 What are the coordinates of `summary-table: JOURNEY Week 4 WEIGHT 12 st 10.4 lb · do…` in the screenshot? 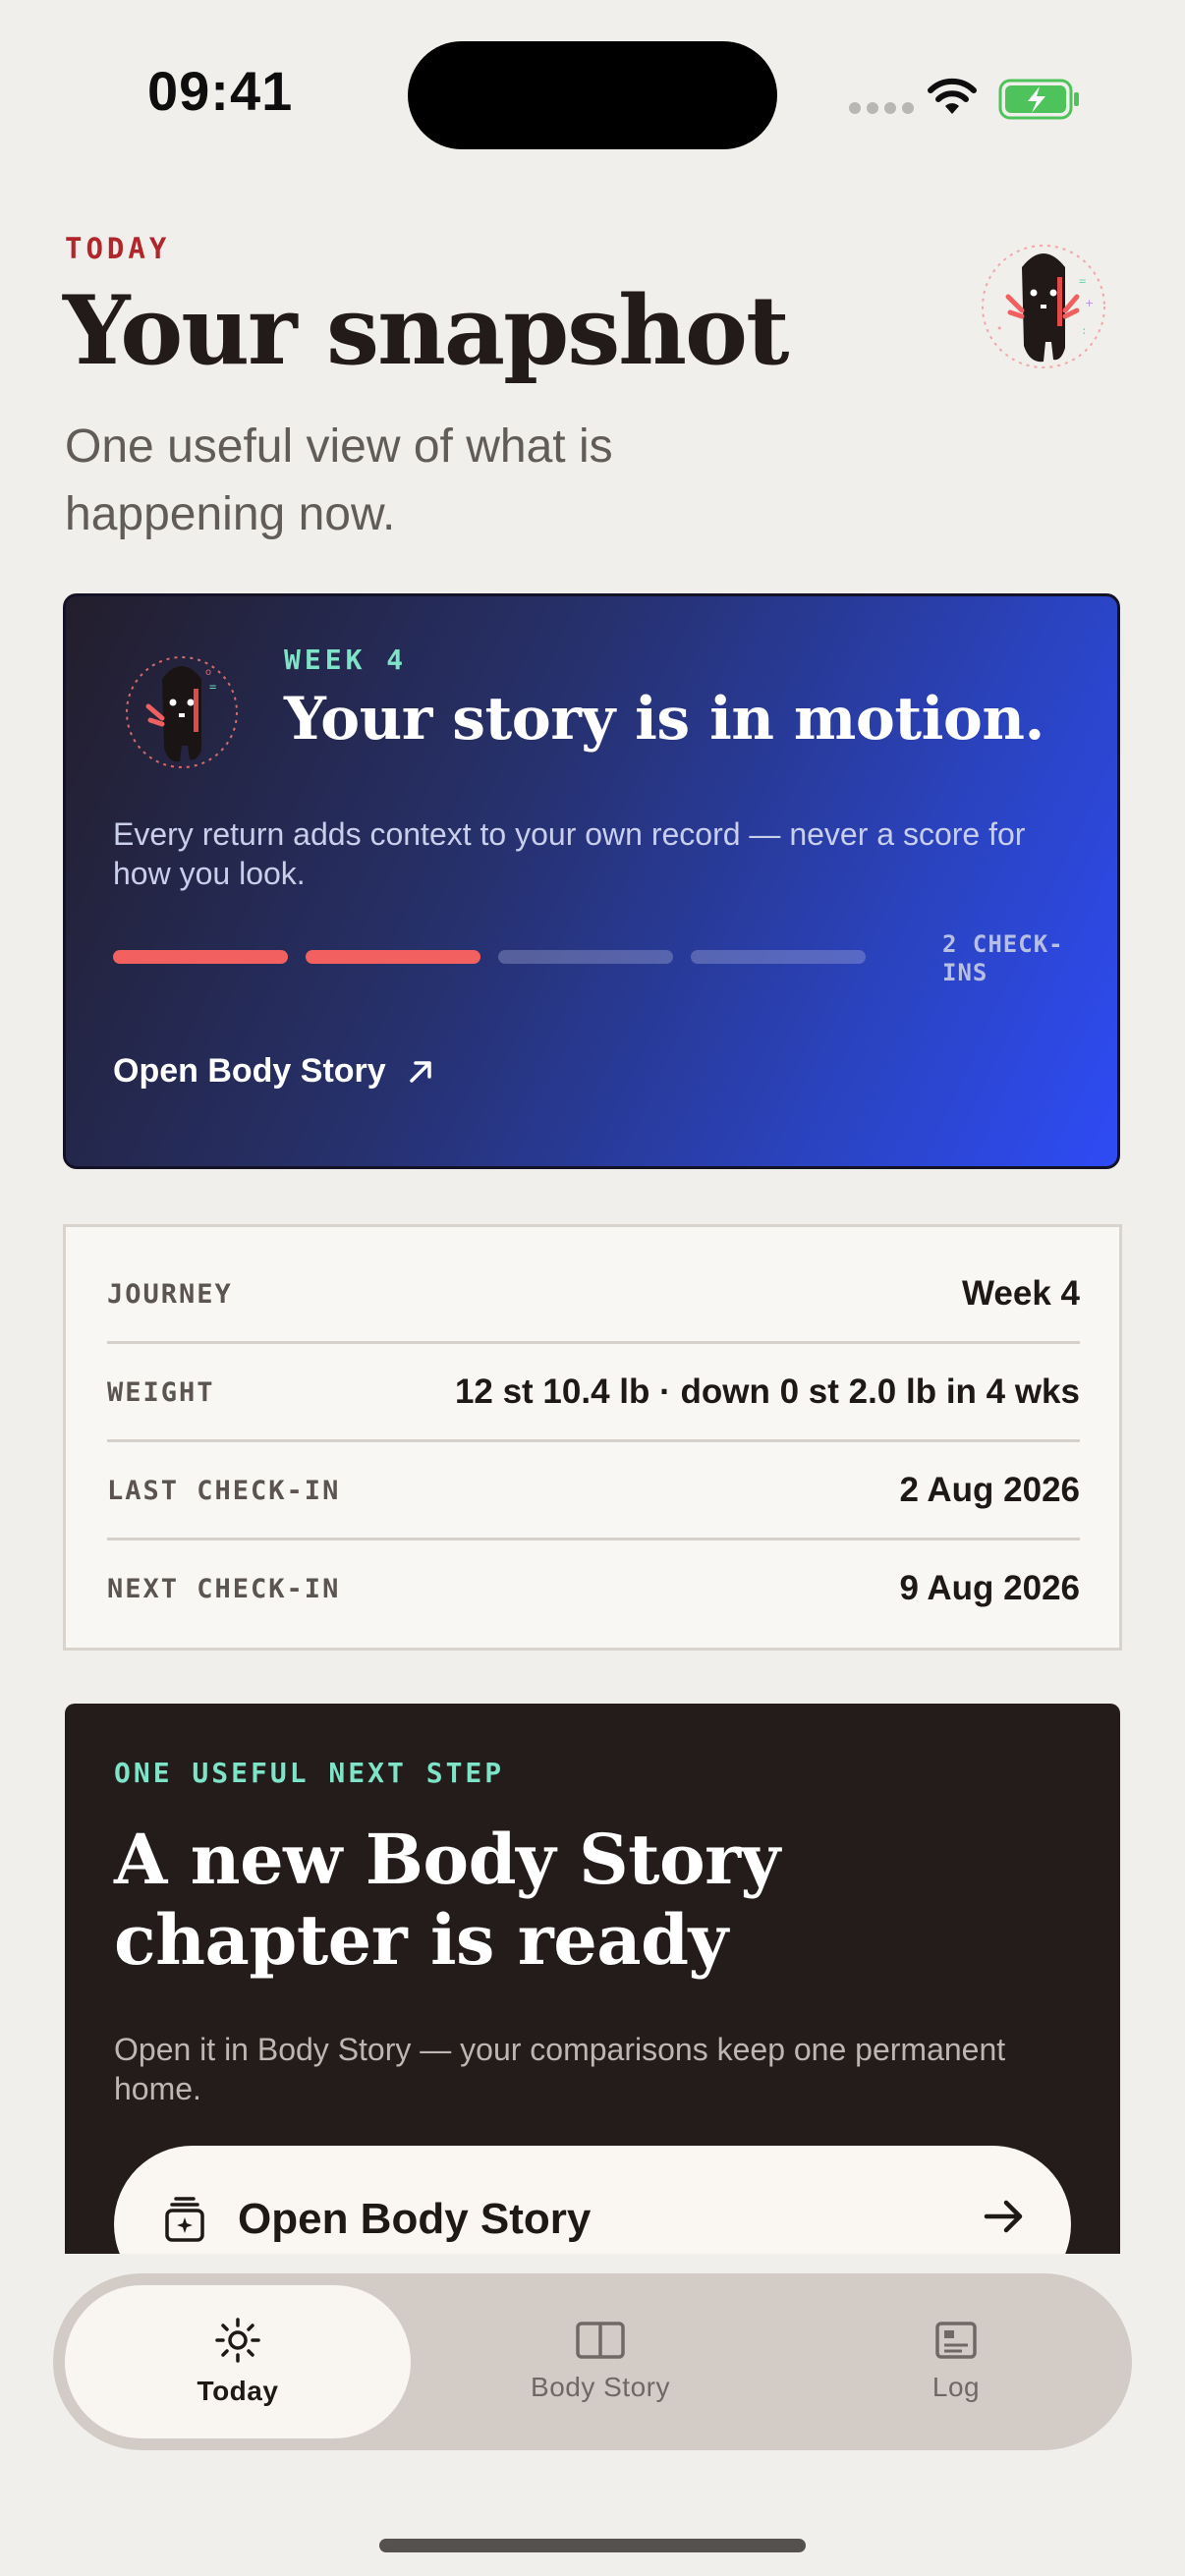 It's located at (592, 1437).